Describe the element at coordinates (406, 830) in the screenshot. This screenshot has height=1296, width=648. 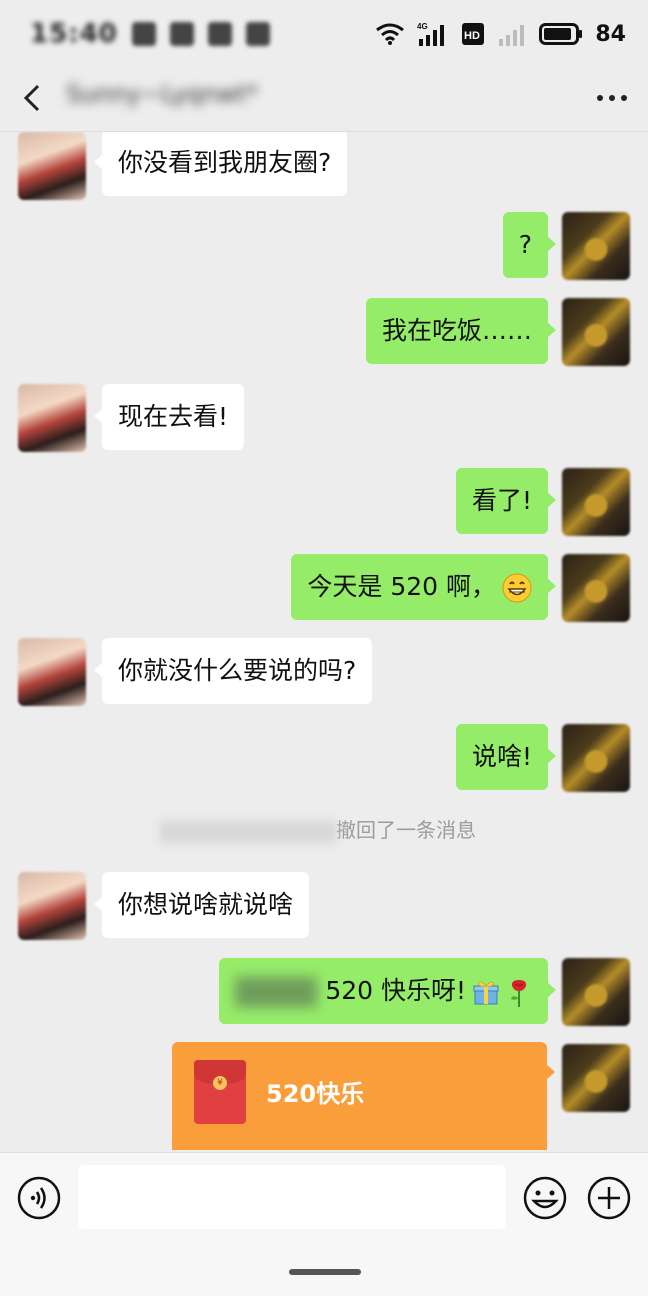
I see `recall-text: 撤回了一条消息` at that location.